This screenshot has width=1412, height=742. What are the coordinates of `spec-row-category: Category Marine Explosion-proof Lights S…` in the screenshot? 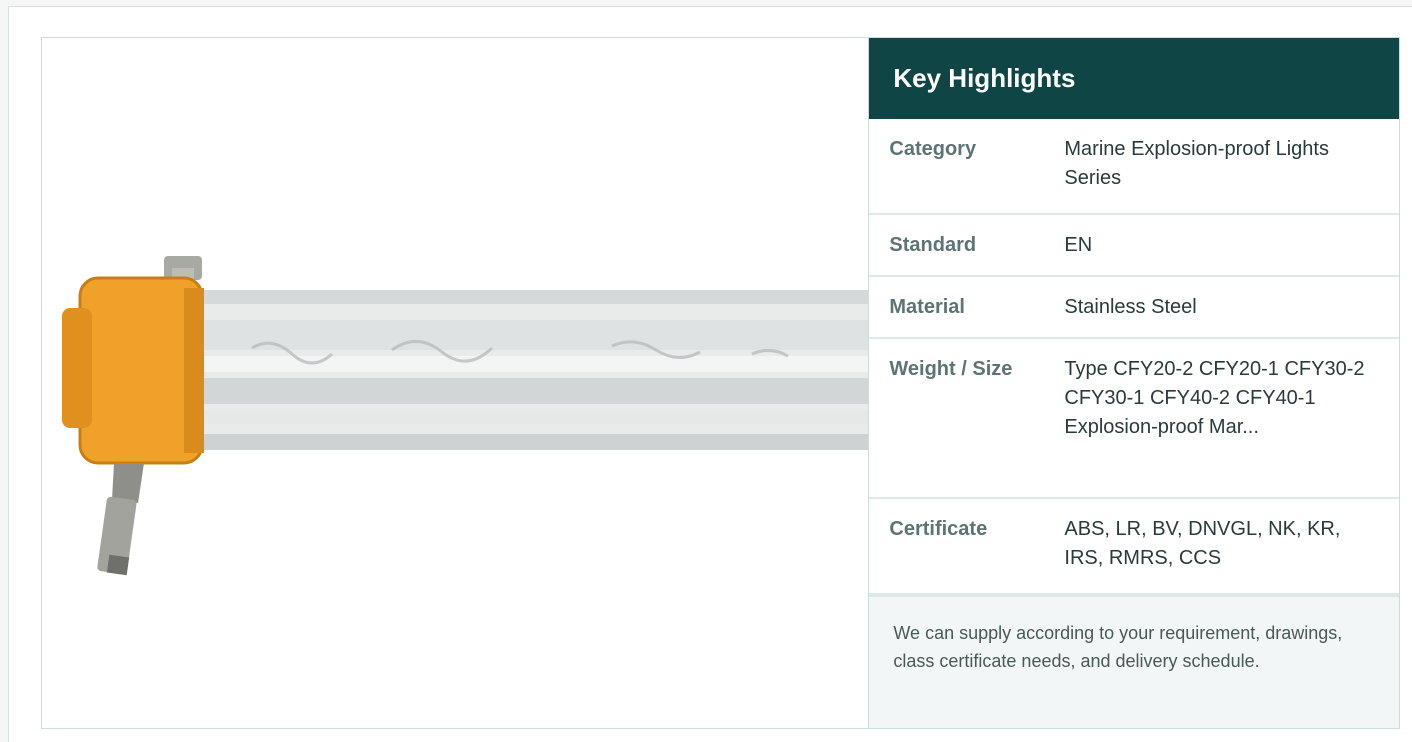 It's located at (1134, 167).